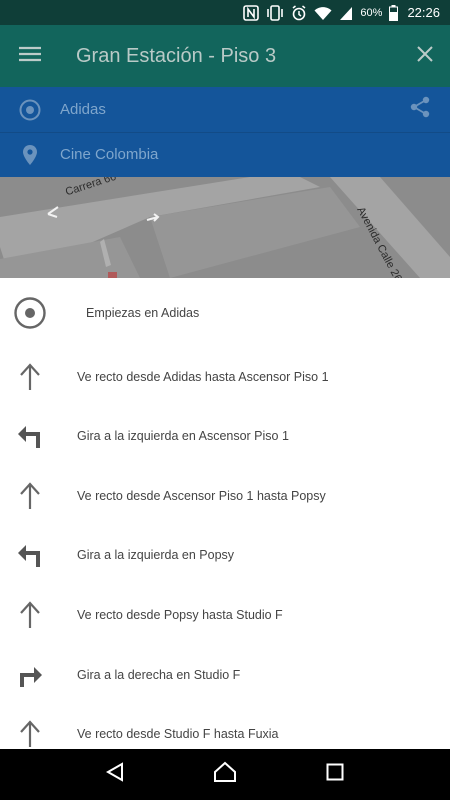 The image size is (450, 800). What do you see at coordinates (143, 312) in the screenshot?
I see `step-text: Empiezas en Adidas` at bounding box center [143, 312].